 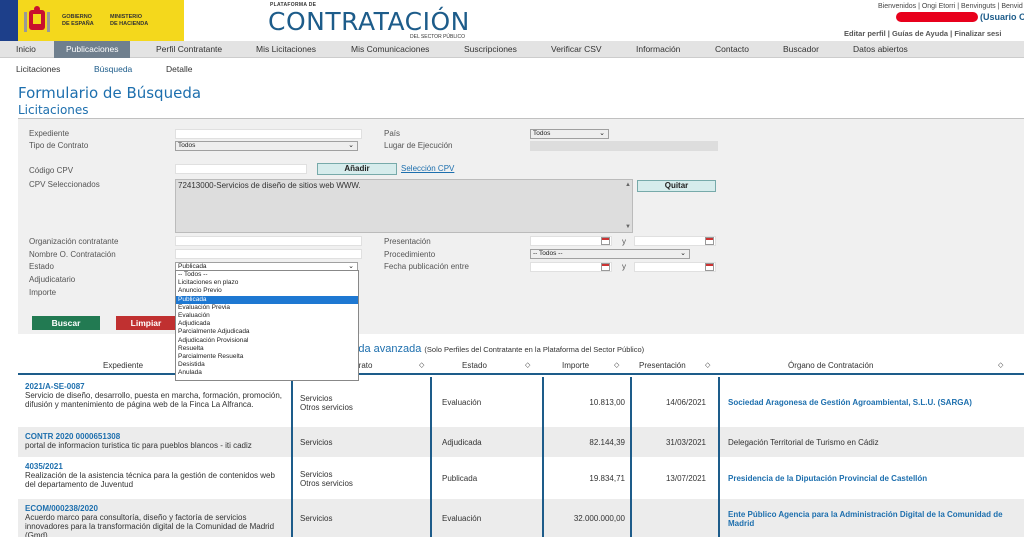 What do you see at coordinates (675, 267) in the screenshot?
I see `fecha-hasta-input` at bounding box center [675, 267].